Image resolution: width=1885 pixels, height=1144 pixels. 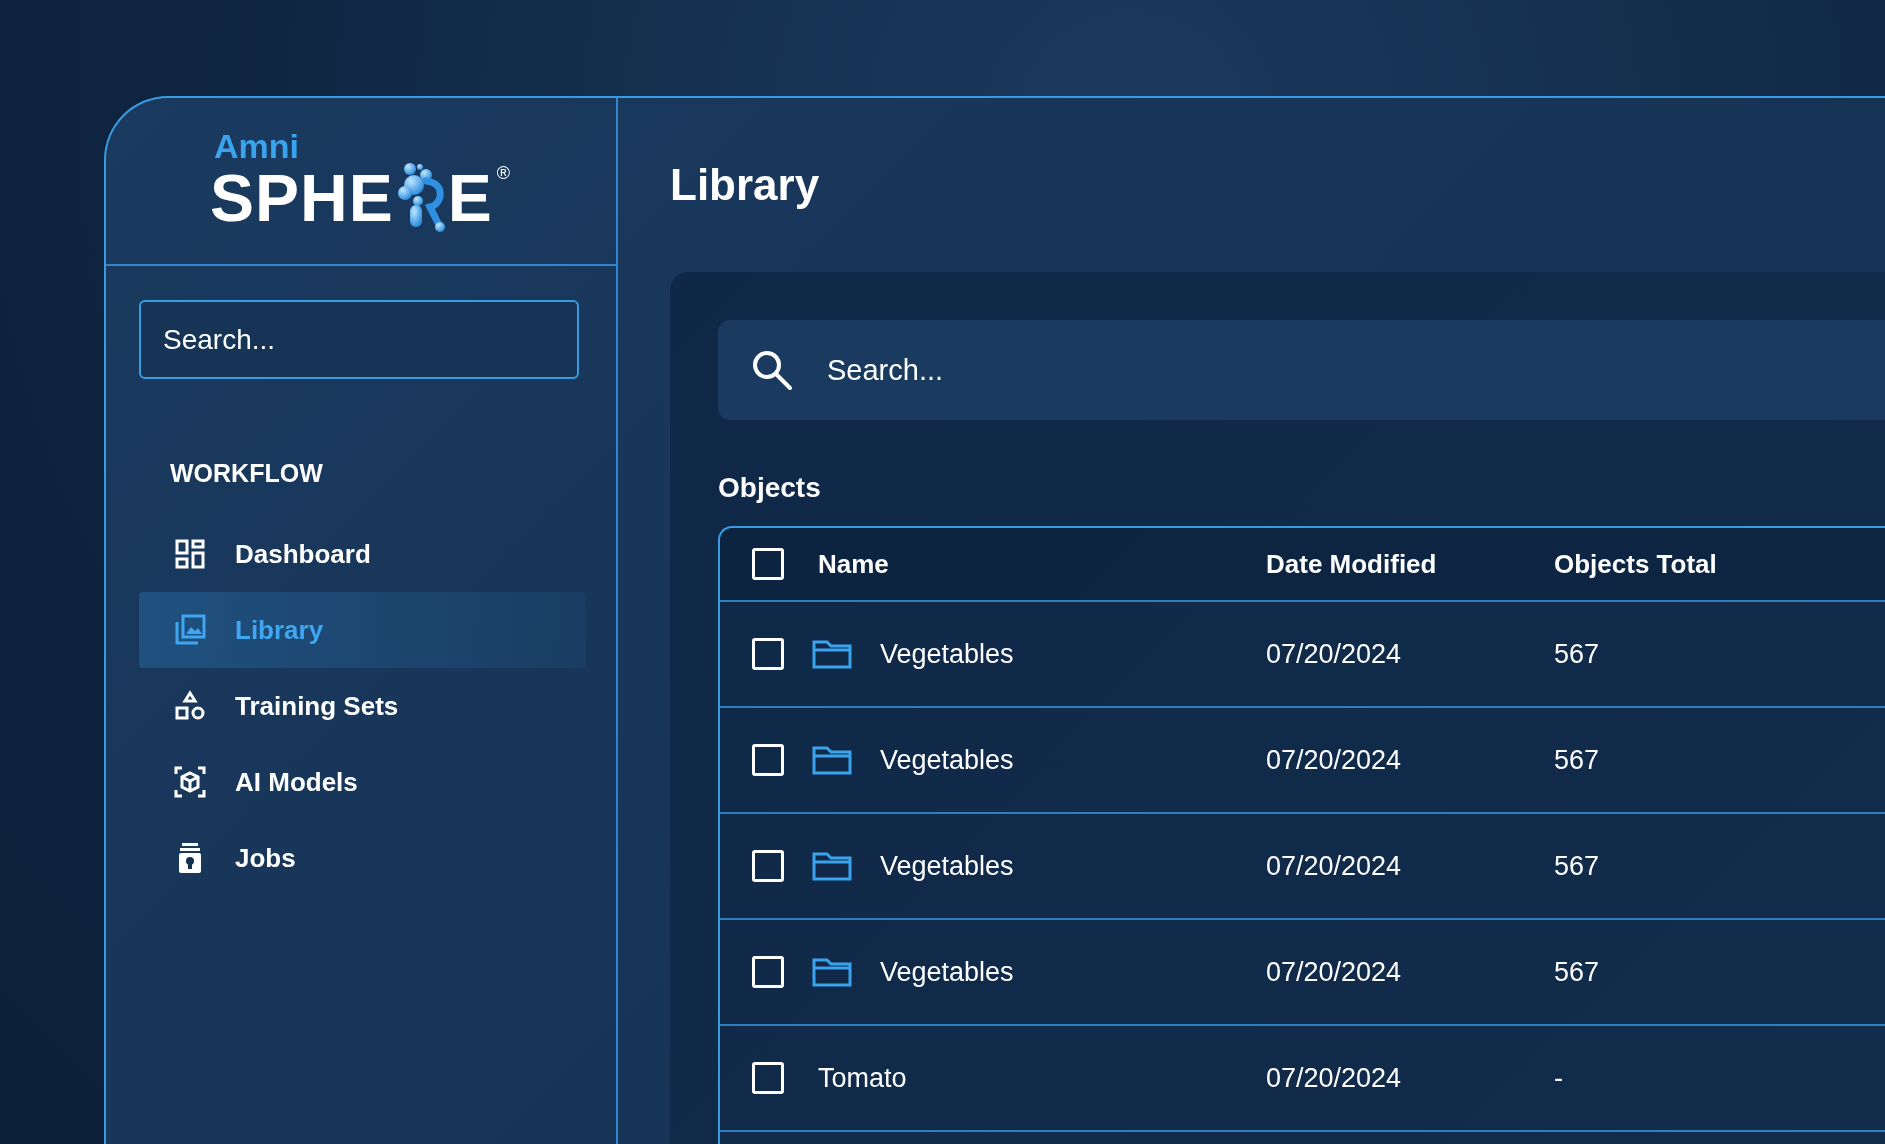 What do you see at coordinates (256, 146) in the screenshot?
I see `logo-text: Amni` at bounding box center [256, 146].